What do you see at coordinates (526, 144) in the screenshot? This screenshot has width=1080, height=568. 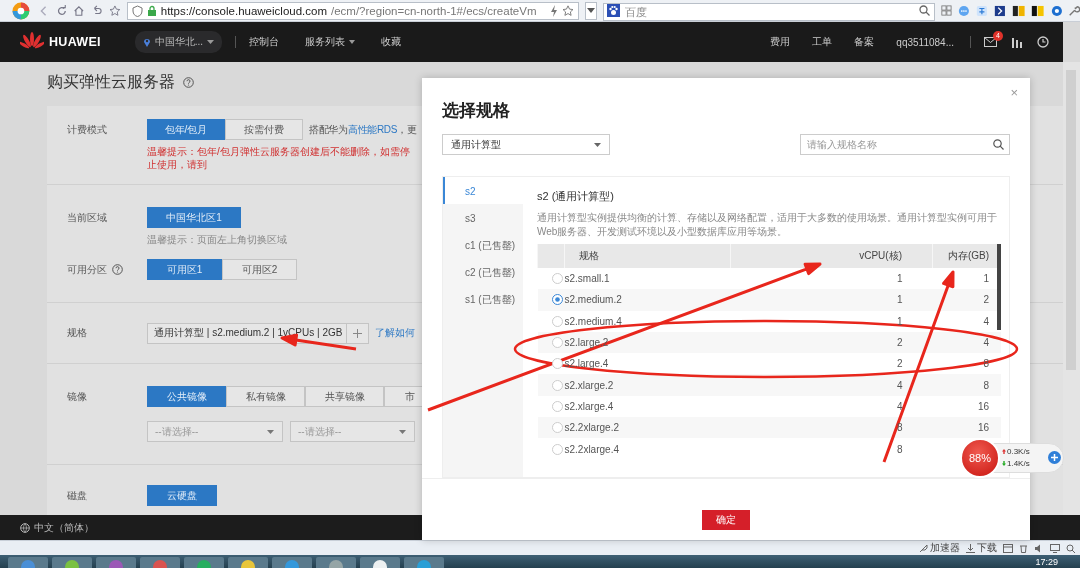 I see `type-select: 通用计算型` at bounding box center [526, 144].